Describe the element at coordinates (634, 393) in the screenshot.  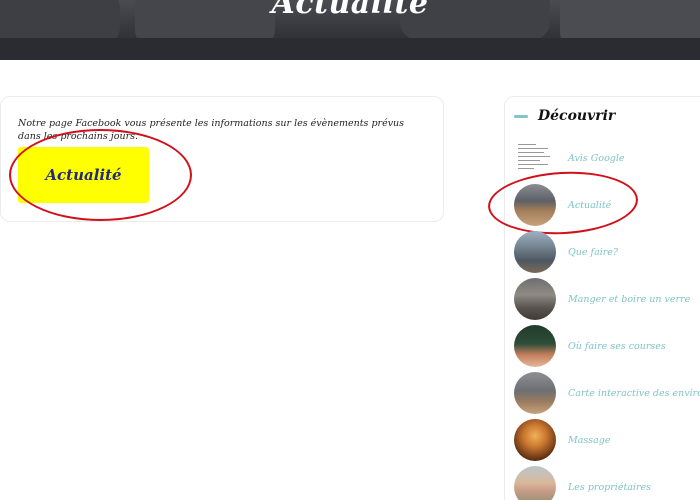
I see `sidebar-item-label: Carte interactive des environs` at that location.